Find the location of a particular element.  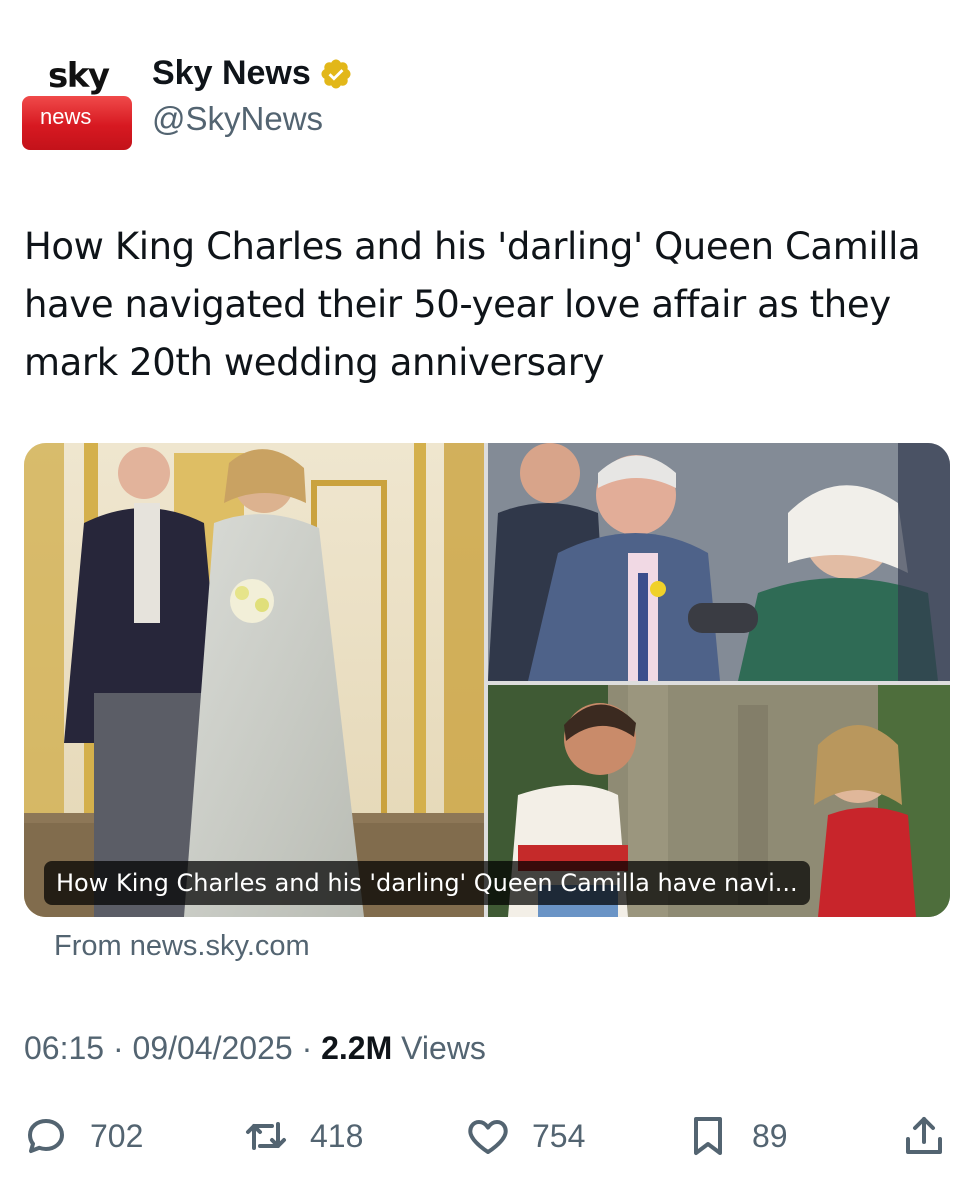

tweet-time: 06:15 is located at coordinates (64, 1048).